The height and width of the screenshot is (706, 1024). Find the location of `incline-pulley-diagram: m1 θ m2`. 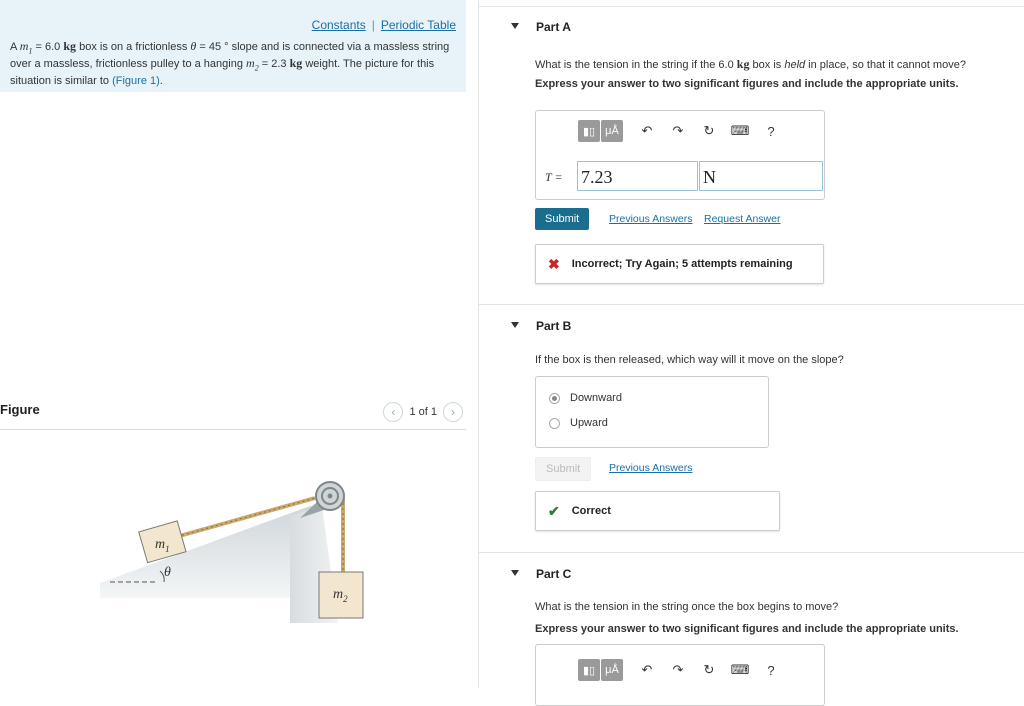

incline-pulley-diagram: m1 θ m2 is located at coordinates (232, 552).